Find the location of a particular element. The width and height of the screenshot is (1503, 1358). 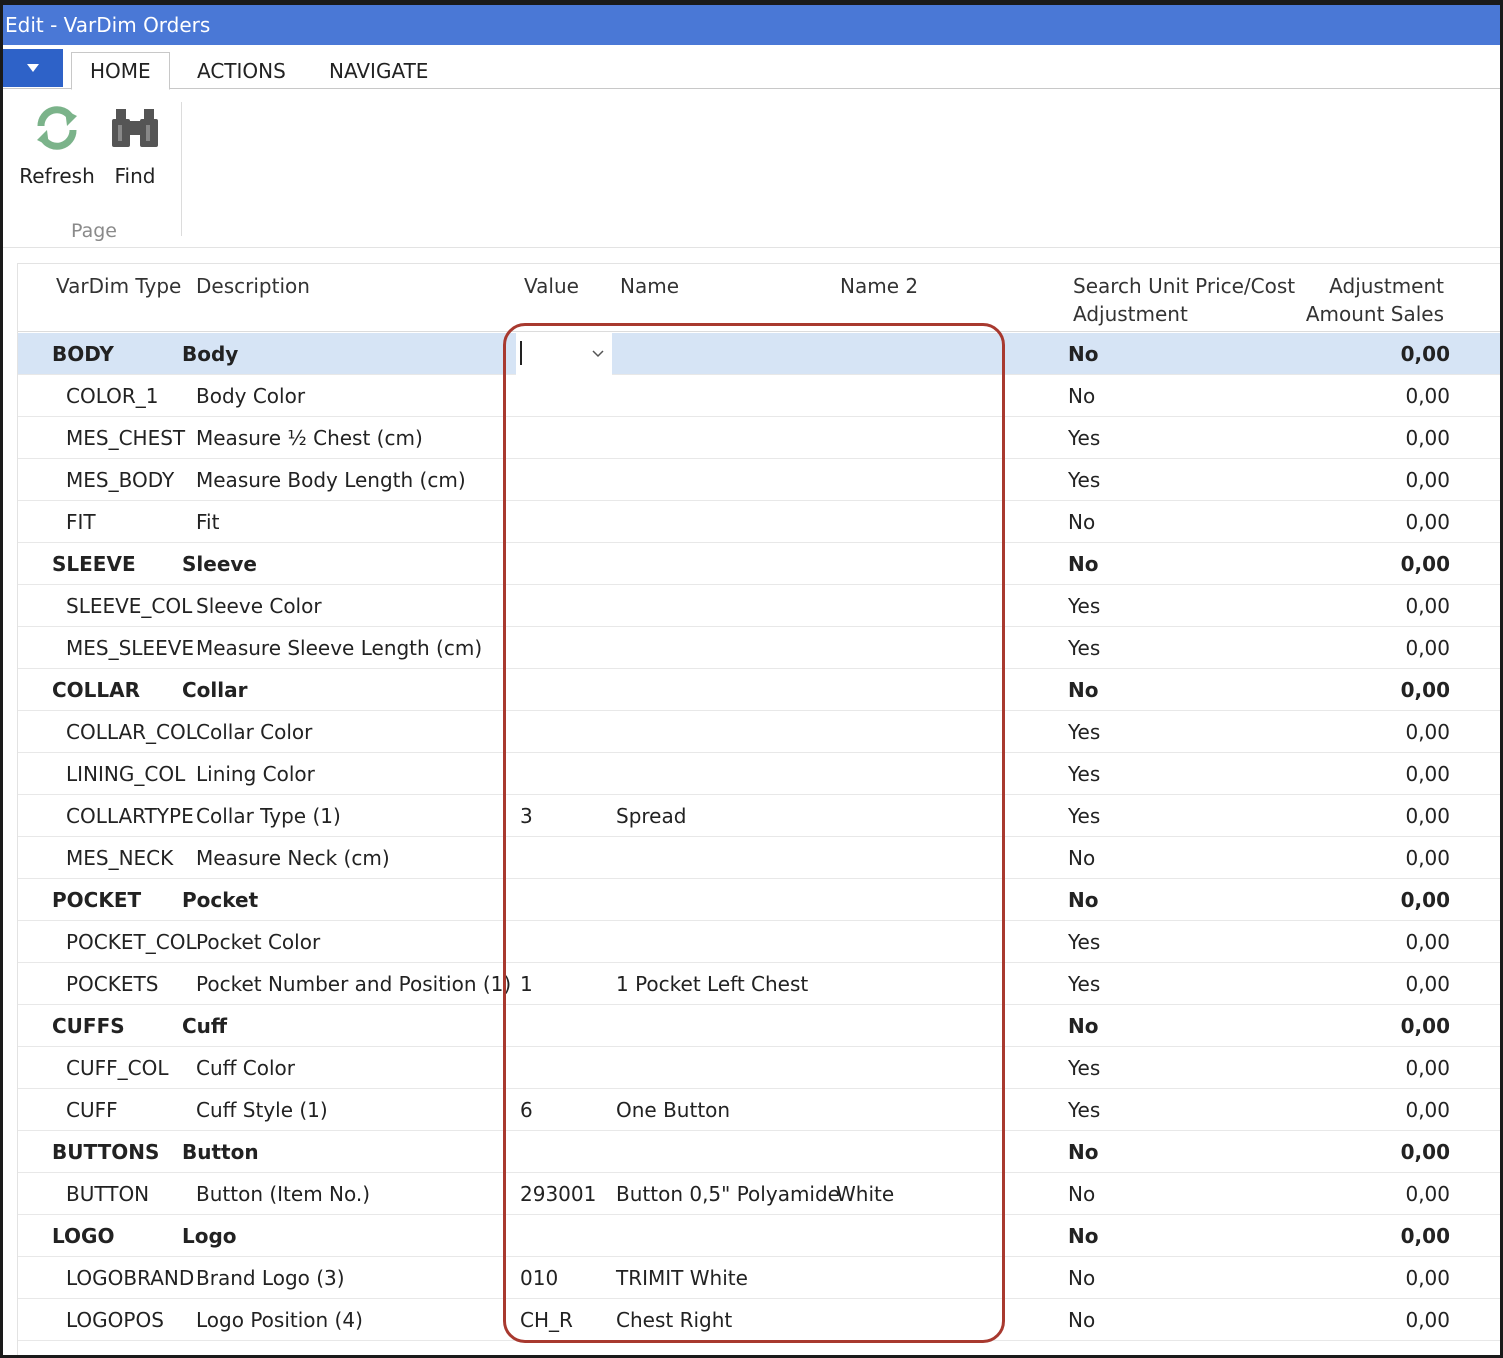

cell-value: 293001 is located at coordinates (558, 1194).